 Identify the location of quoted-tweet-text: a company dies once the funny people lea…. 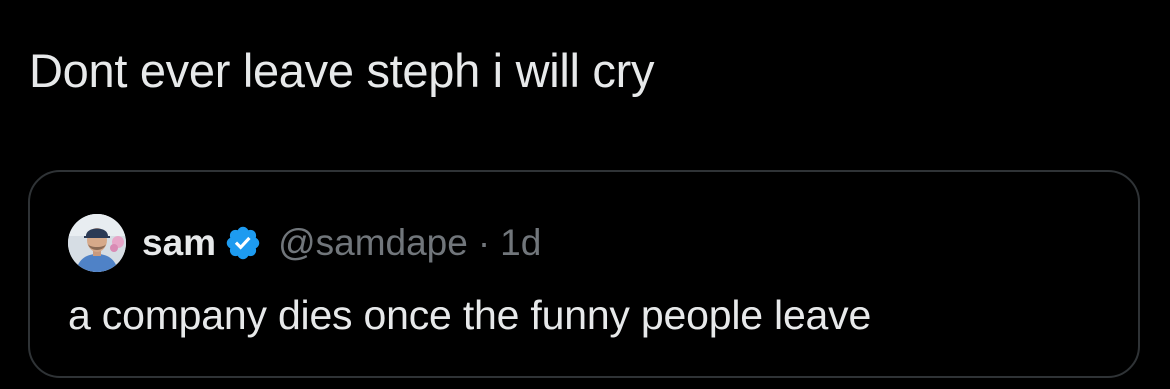
(470, 315).